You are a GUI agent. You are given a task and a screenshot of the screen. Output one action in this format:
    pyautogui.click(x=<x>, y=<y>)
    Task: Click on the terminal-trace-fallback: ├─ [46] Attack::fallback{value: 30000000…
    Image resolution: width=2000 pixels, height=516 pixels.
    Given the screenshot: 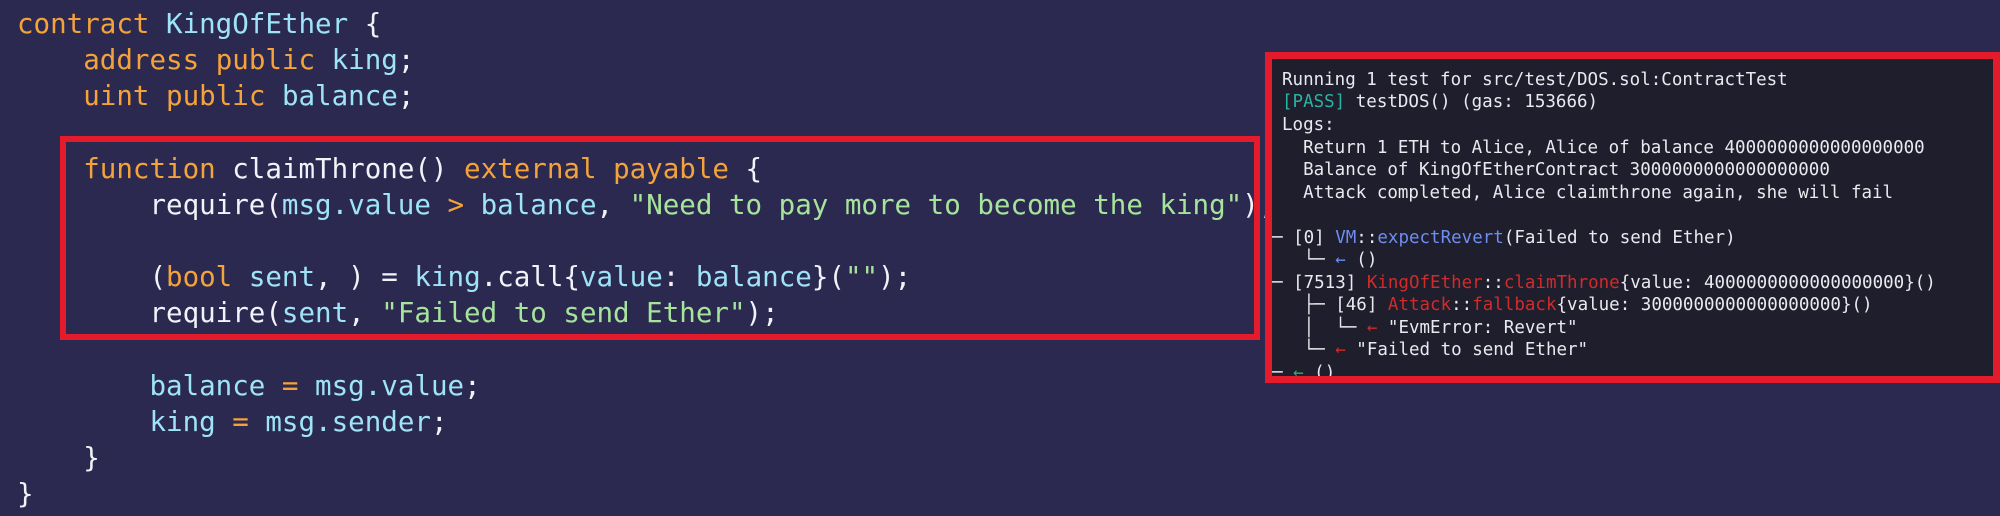 What is the action you would take?
    pyautogui.click(x=1572, y=305)
    